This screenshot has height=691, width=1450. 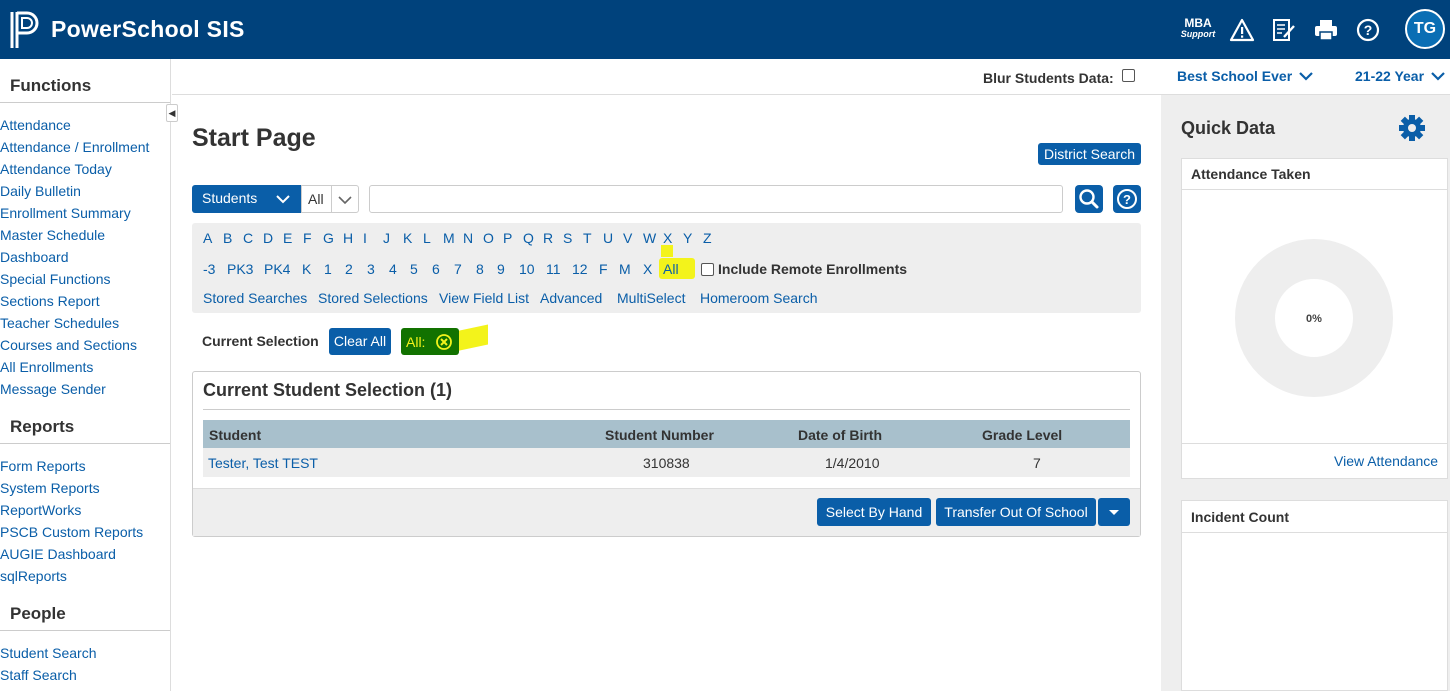 What do you see at coordinates (50, 301) in the screenshot?
I see `sidebar-item-sections-report: Sections Report` at bounding box center [50, 301].